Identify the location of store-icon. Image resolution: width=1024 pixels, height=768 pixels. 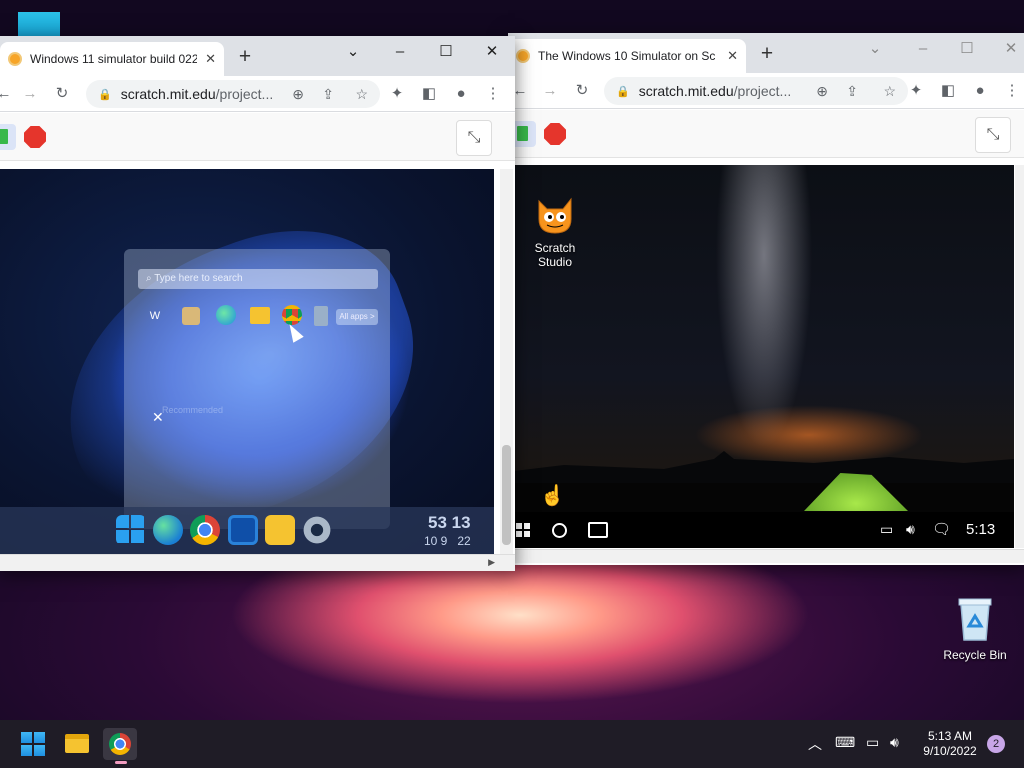
(243, 530).